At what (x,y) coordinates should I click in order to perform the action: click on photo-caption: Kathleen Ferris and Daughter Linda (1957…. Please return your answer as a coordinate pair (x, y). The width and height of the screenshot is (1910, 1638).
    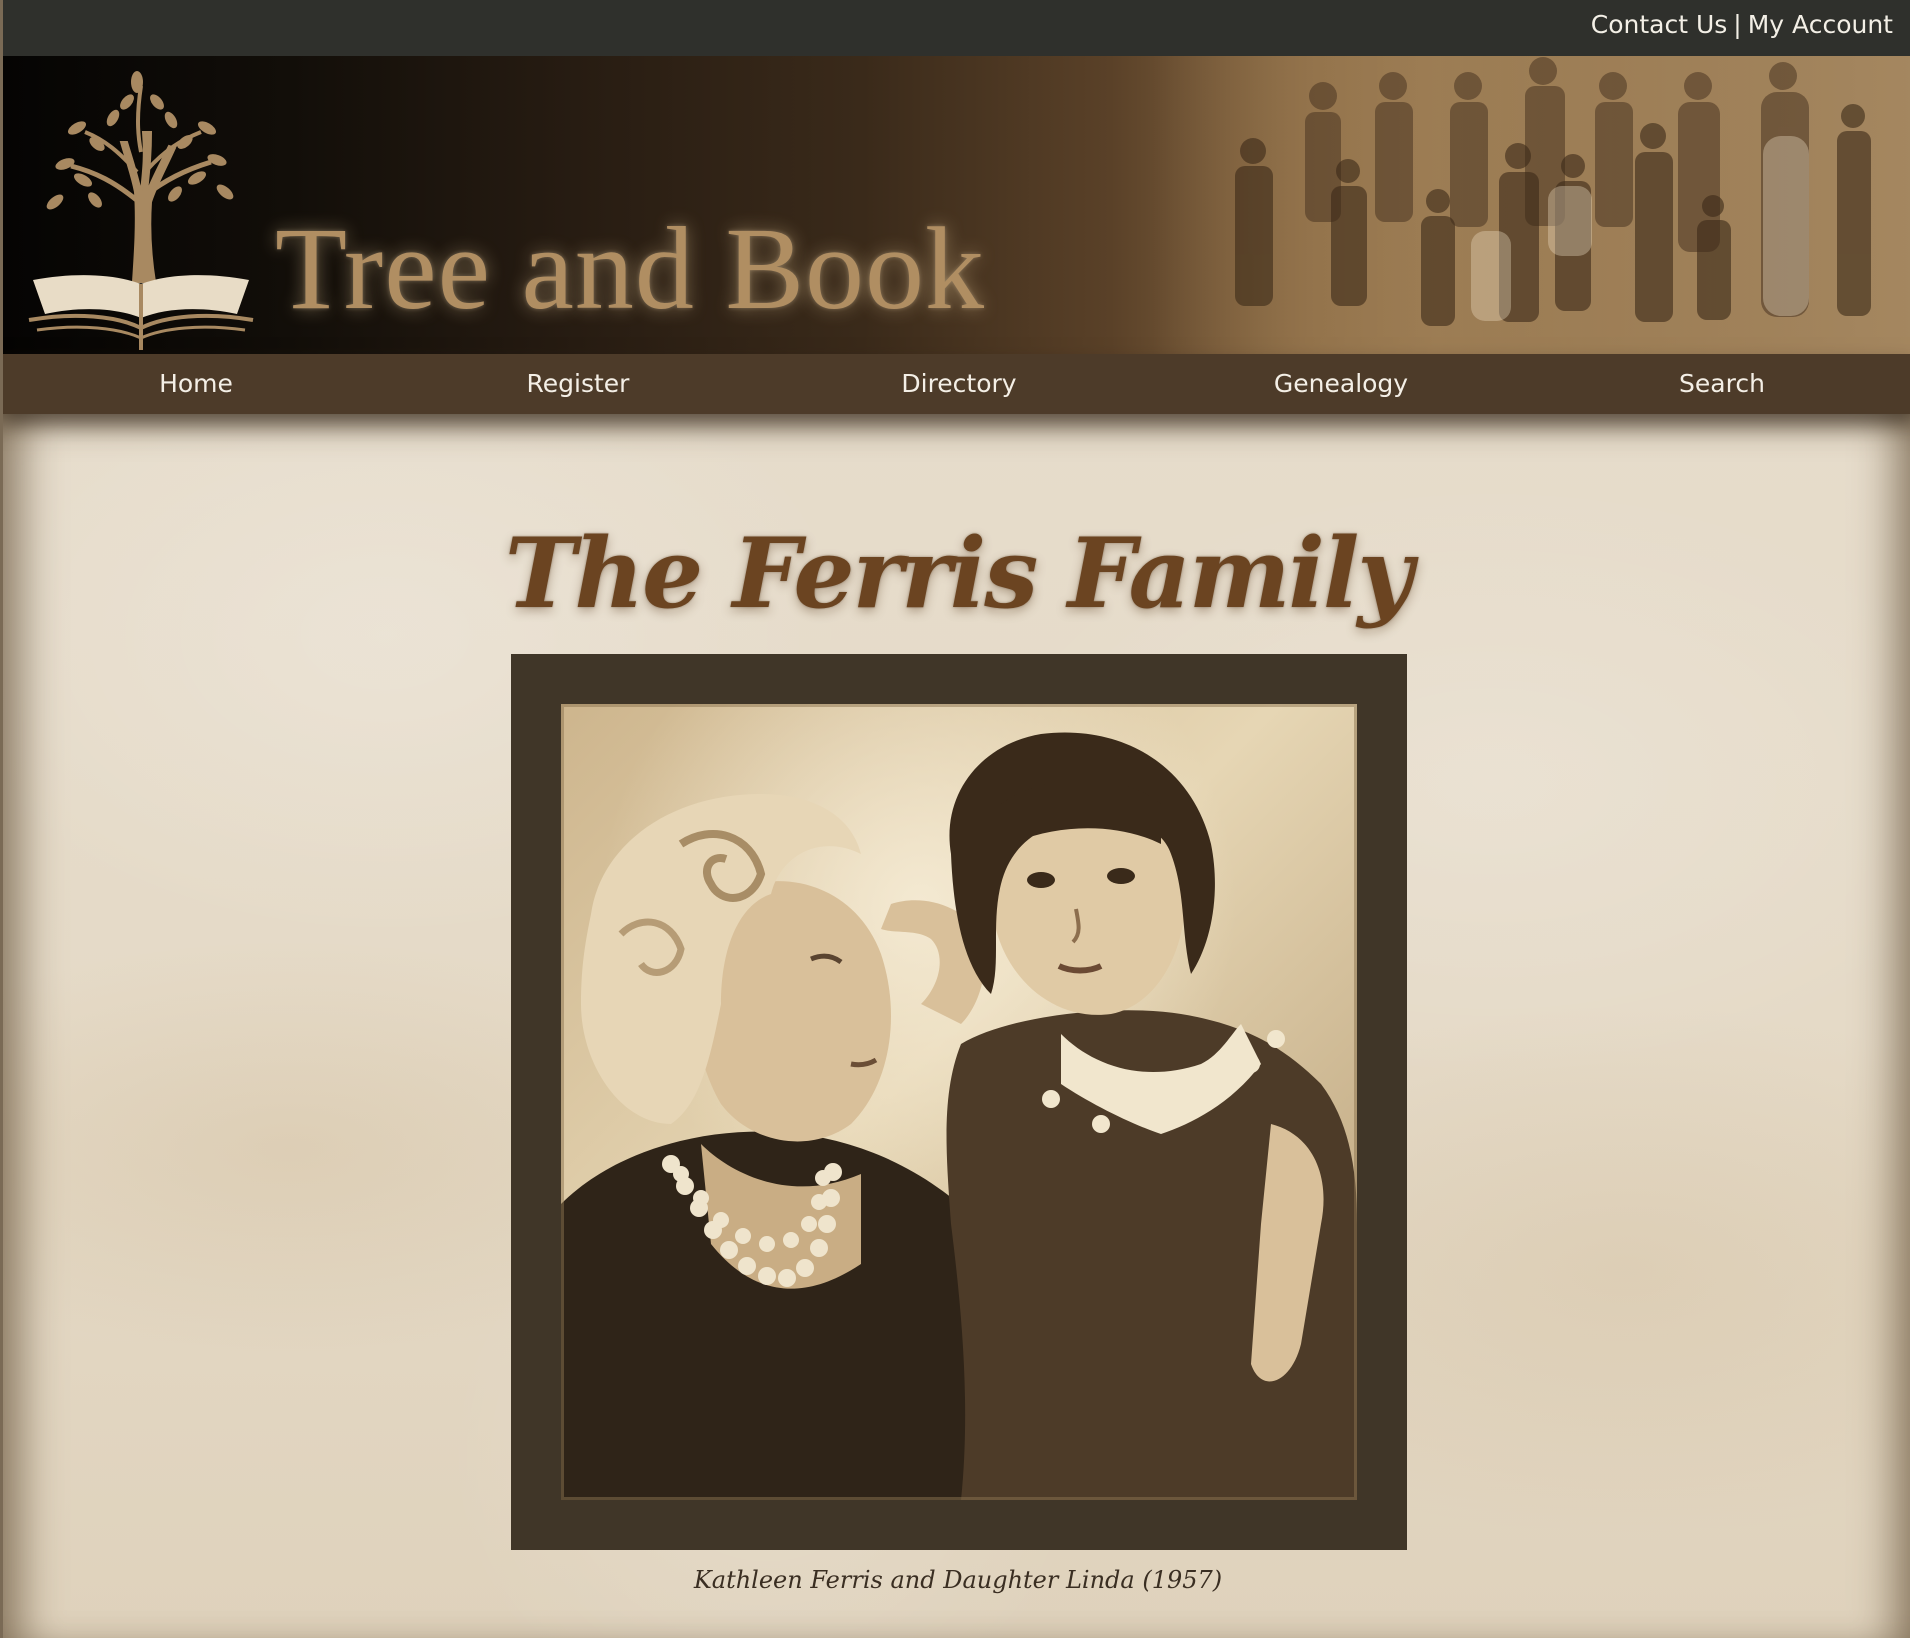
    Looking at the image, I should click on (958, 1580).